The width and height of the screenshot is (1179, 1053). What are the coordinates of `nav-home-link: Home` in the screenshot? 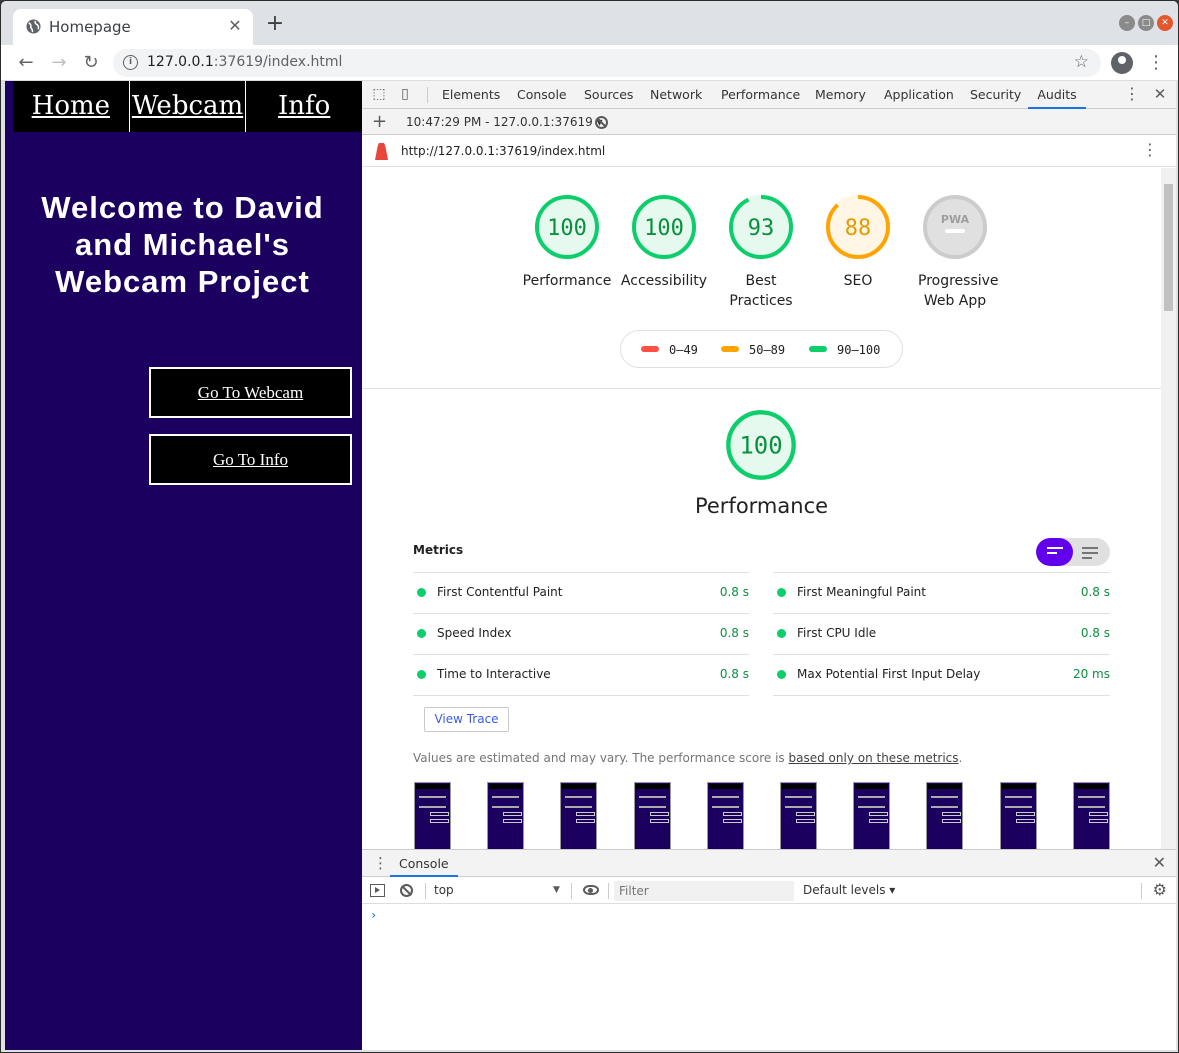 It's located at (71, 106).